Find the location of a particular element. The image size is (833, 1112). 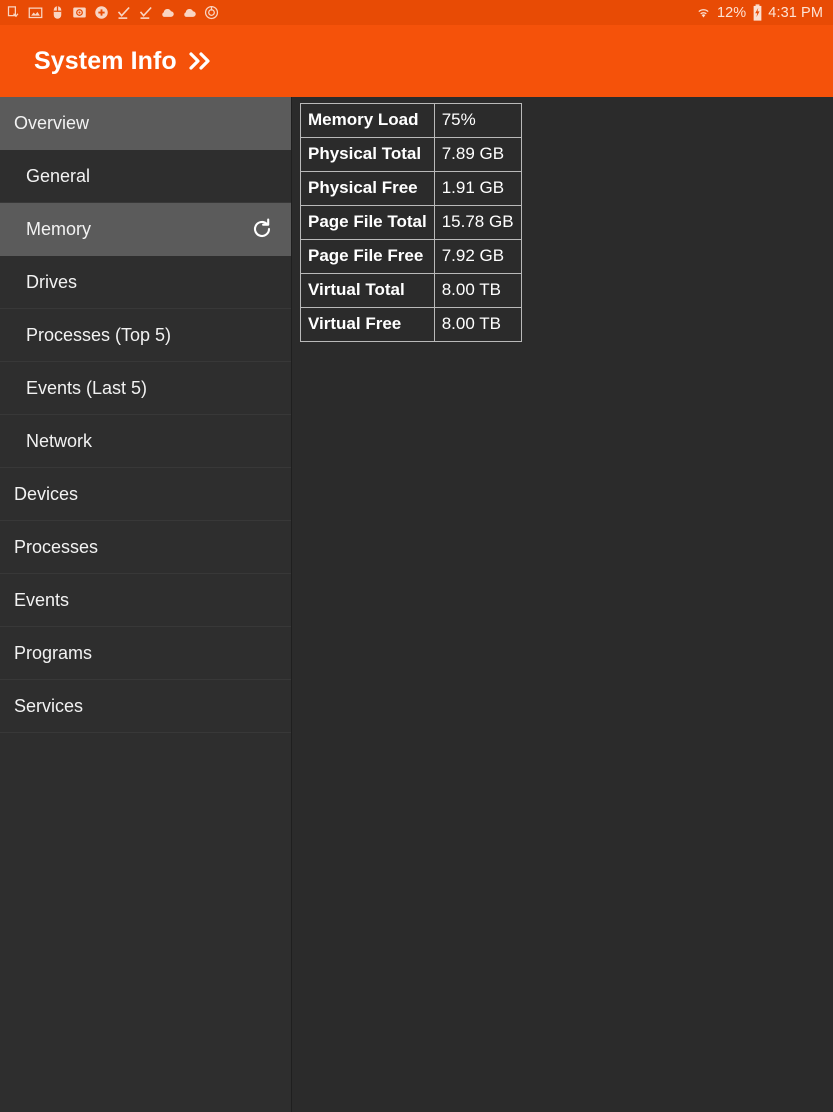

sidebar-item-label: Overview is located at coordinates (52, 122).